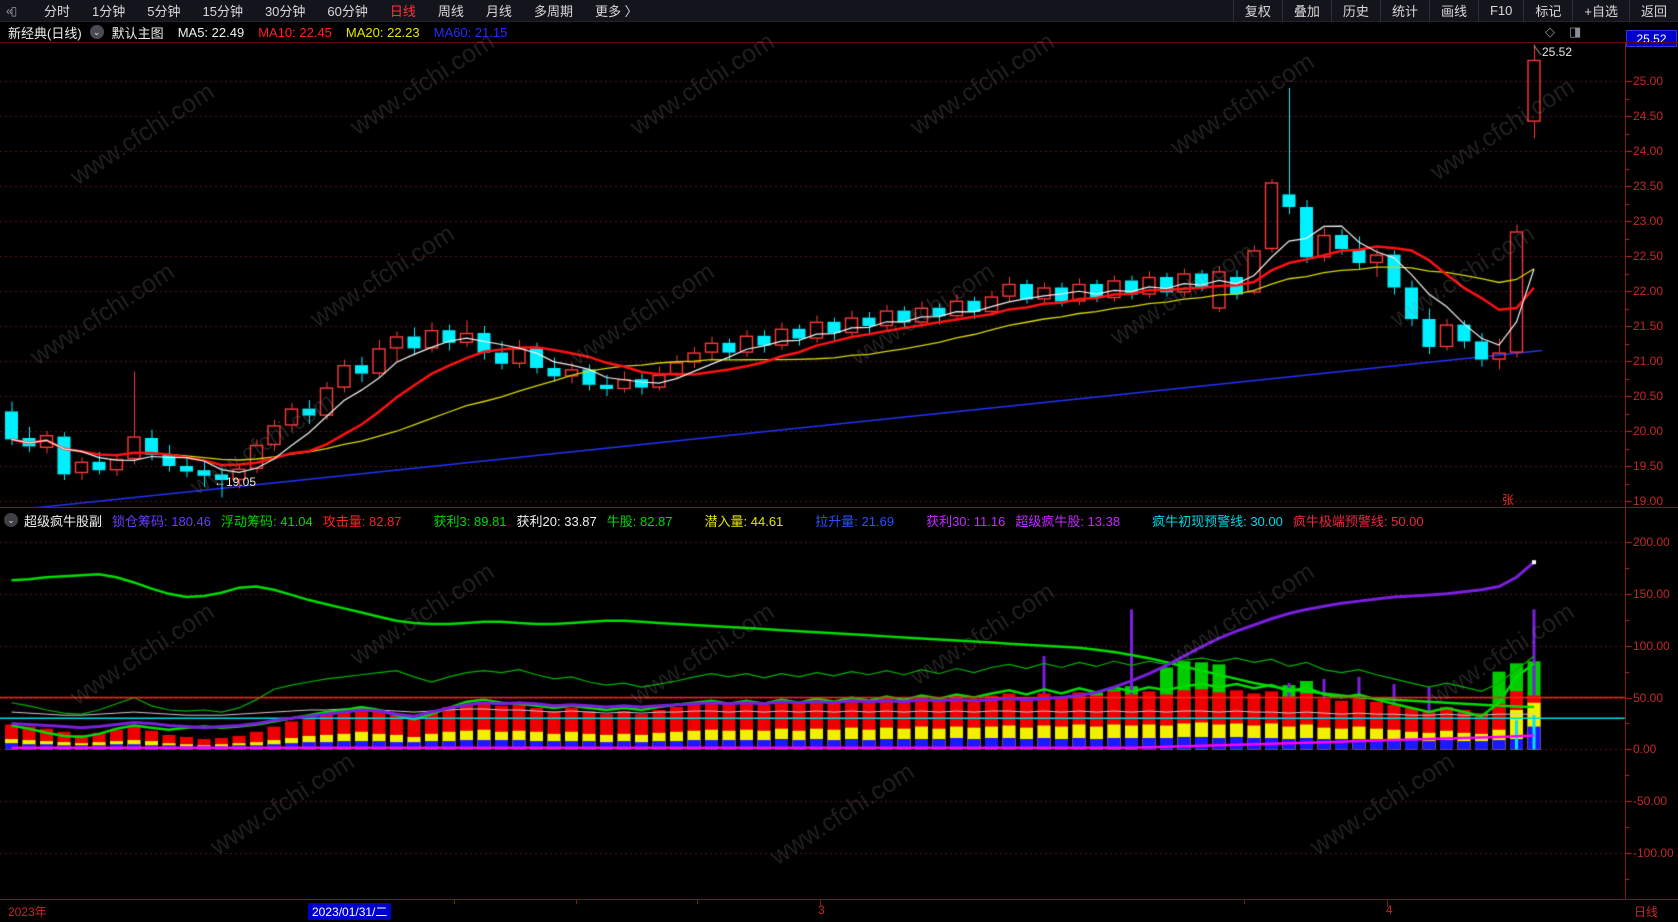 The width and height of the screenshot is (1678, 922). I want to click on rise-indicator-label: 张, so click(1508, 500).